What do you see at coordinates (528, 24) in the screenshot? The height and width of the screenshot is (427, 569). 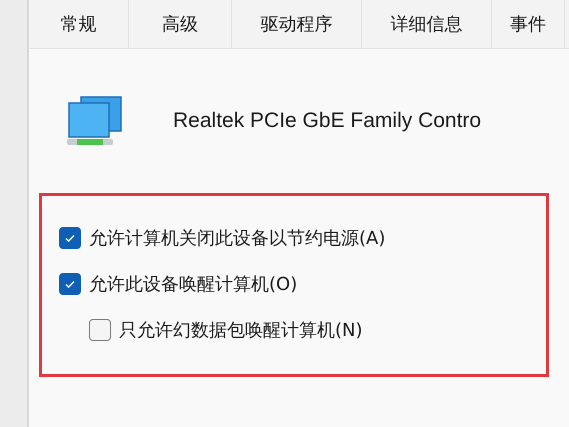 I see `tab: 事件` at bounding box center [528, 24].